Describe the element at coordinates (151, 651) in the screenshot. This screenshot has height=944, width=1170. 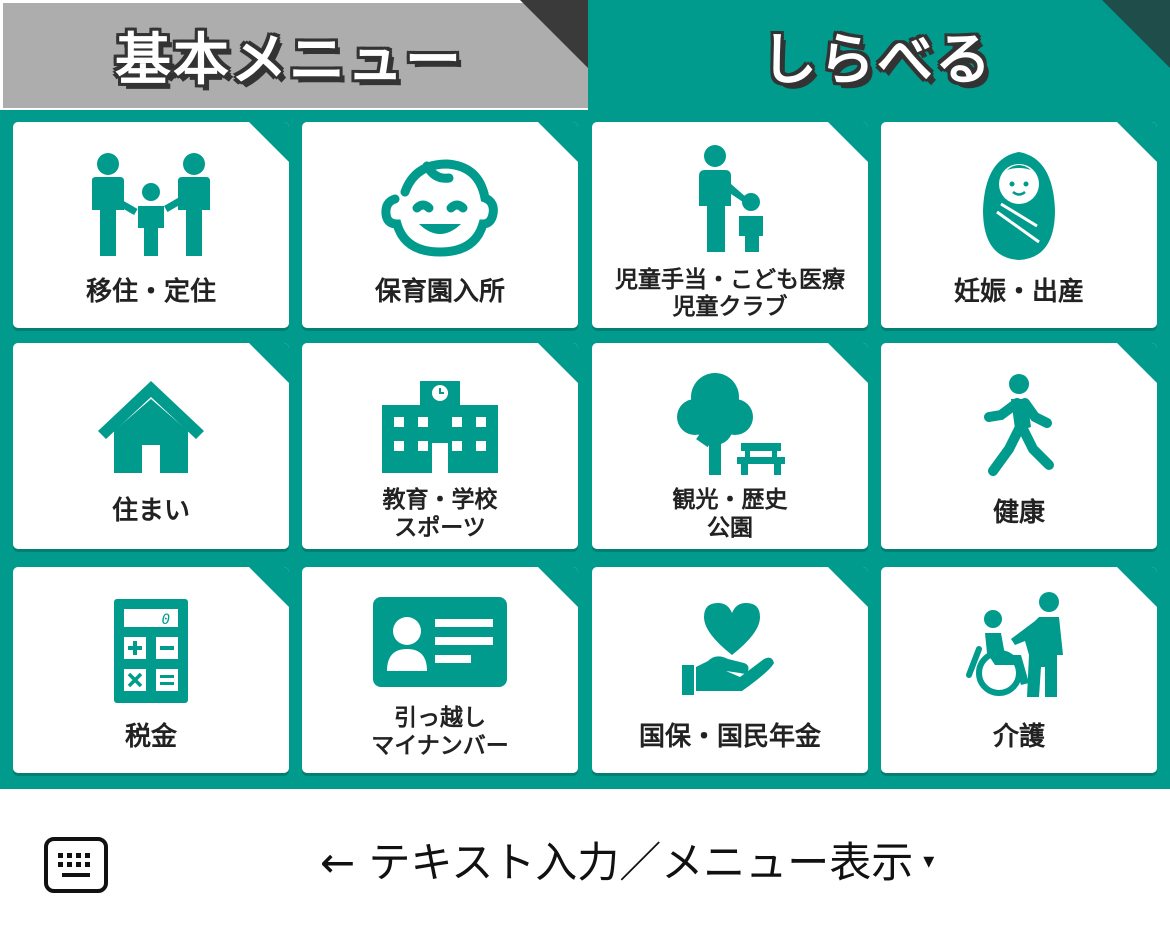
I see `calculator-icon: 0` at that location.